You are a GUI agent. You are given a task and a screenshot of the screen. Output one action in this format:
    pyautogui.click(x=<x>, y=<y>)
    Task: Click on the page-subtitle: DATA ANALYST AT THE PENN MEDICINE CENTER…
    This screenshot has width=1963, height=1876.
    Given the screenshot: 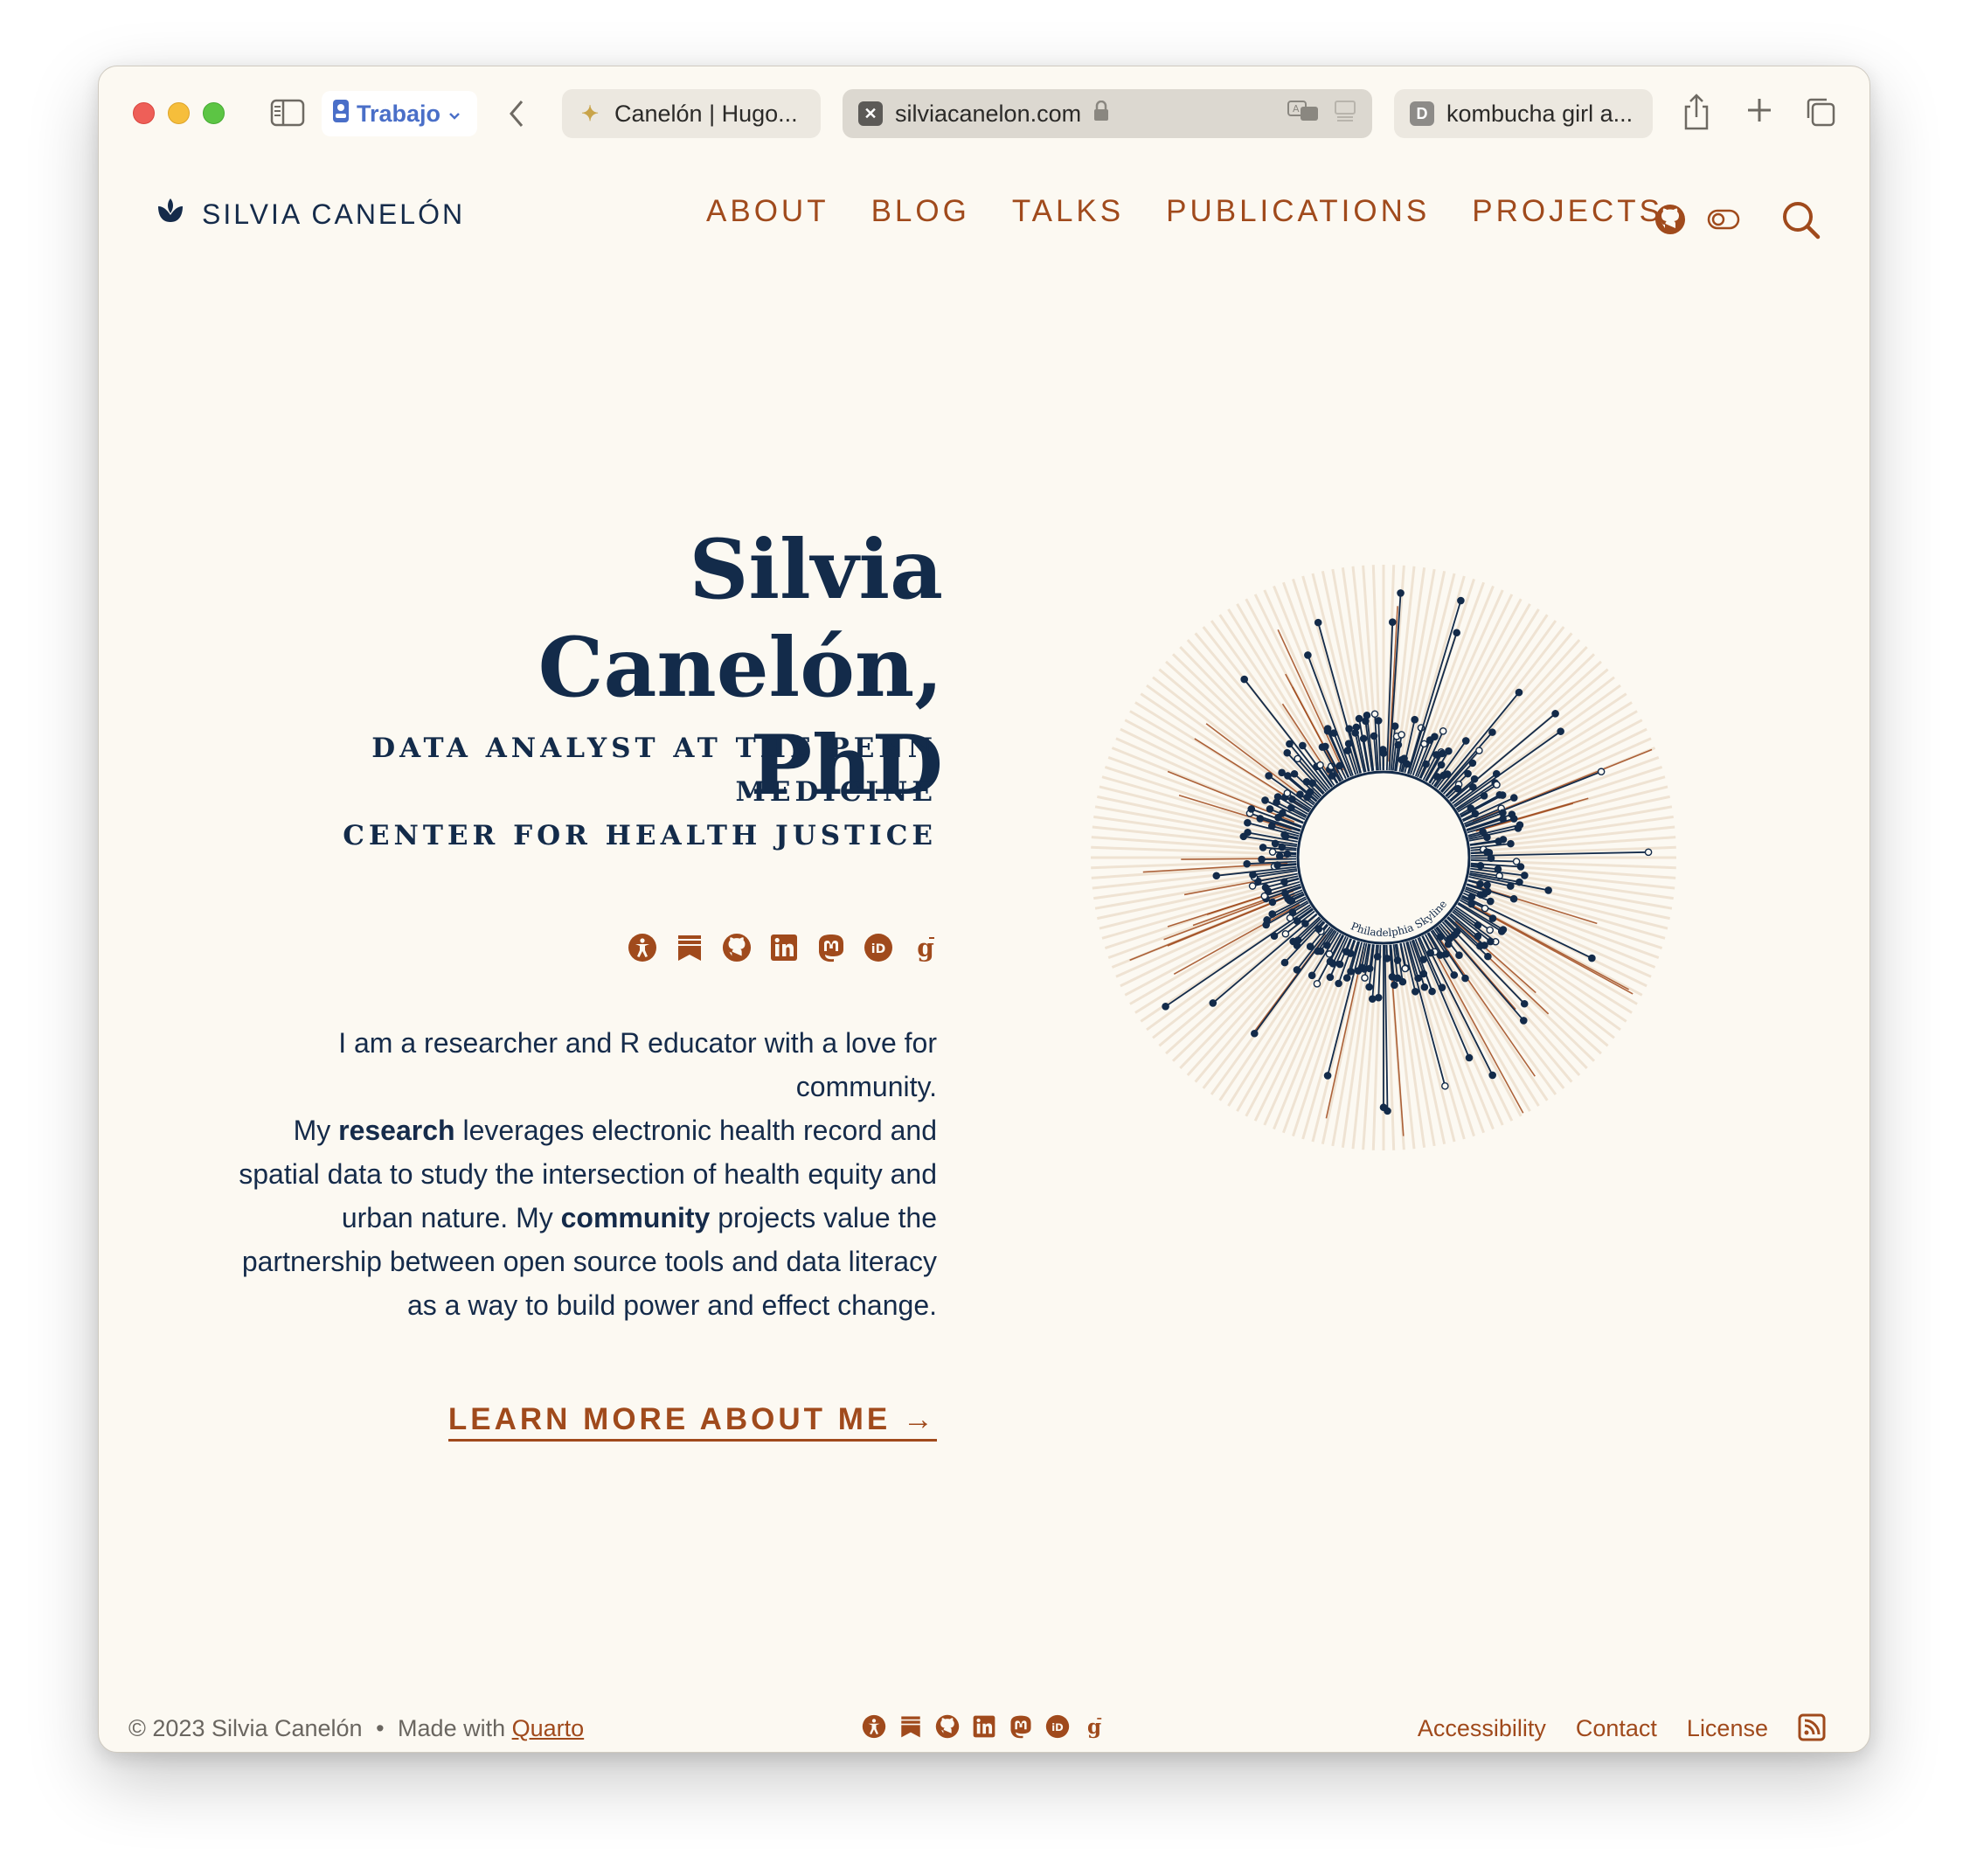 What is the action you would take?
    pyautogui.click(x=561, y=792)
    